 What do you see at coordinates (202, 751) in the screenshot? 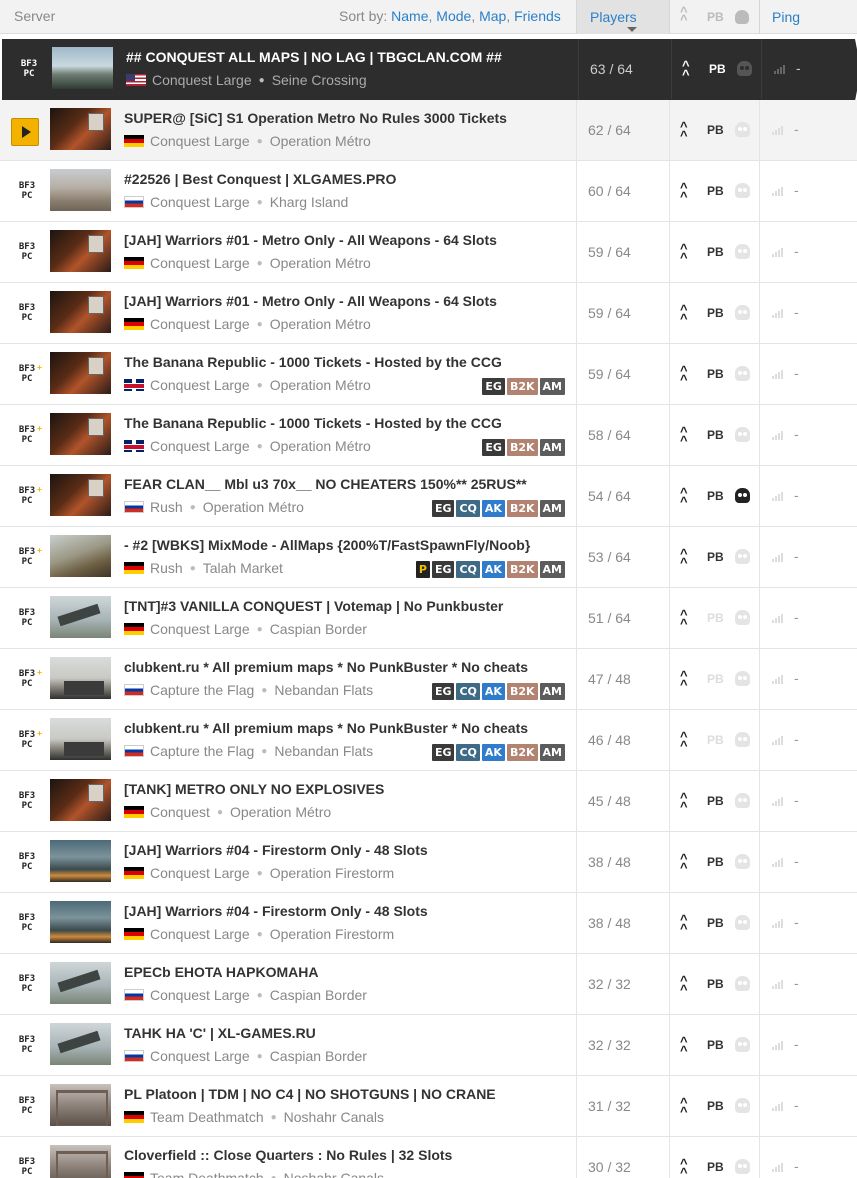
I see `game-mode: Capture the Flag` at bounding box center [202, 751].